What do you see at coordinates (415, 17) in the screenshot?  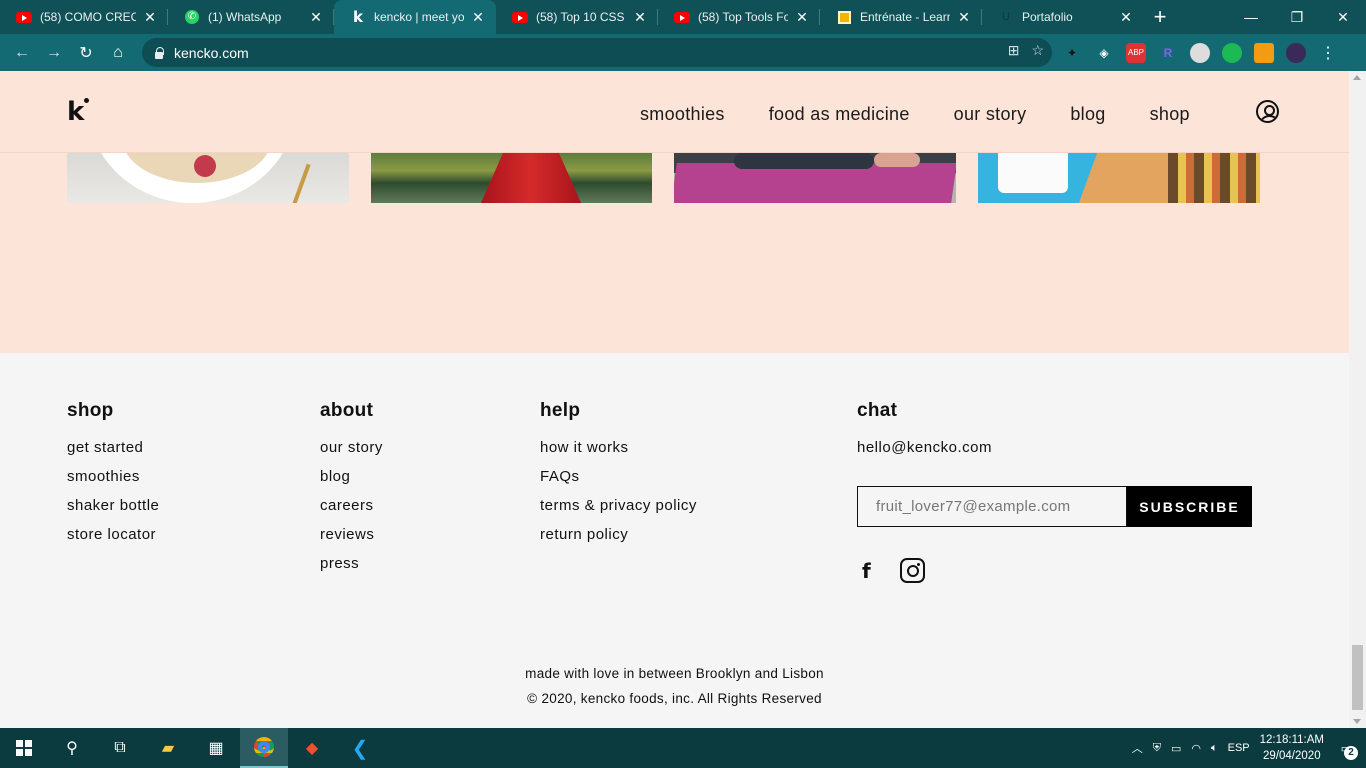 I see `browser-tab-active: k kencko | meet you ✕` at bounding box center [415, 17].